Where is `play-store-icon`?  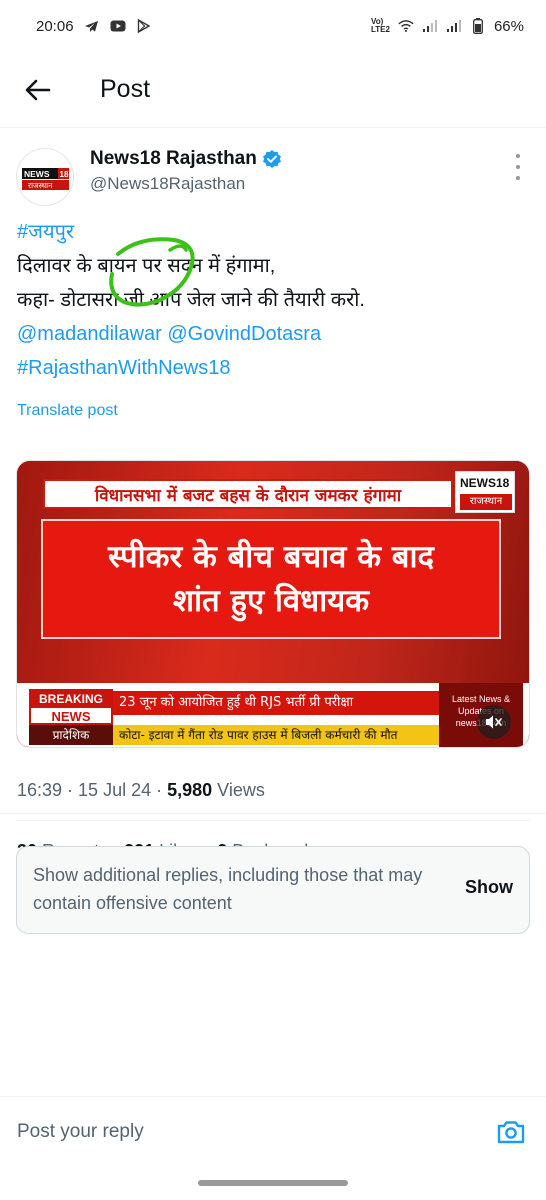
play-store-icon is located at coordinates (144, 26).